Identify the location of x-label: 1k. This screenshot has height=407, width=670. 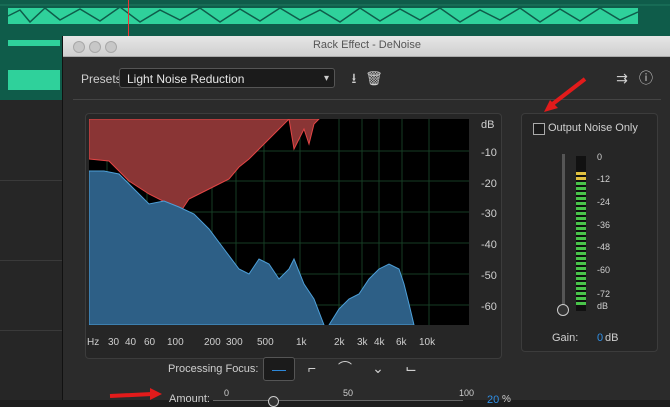
(301, 342).